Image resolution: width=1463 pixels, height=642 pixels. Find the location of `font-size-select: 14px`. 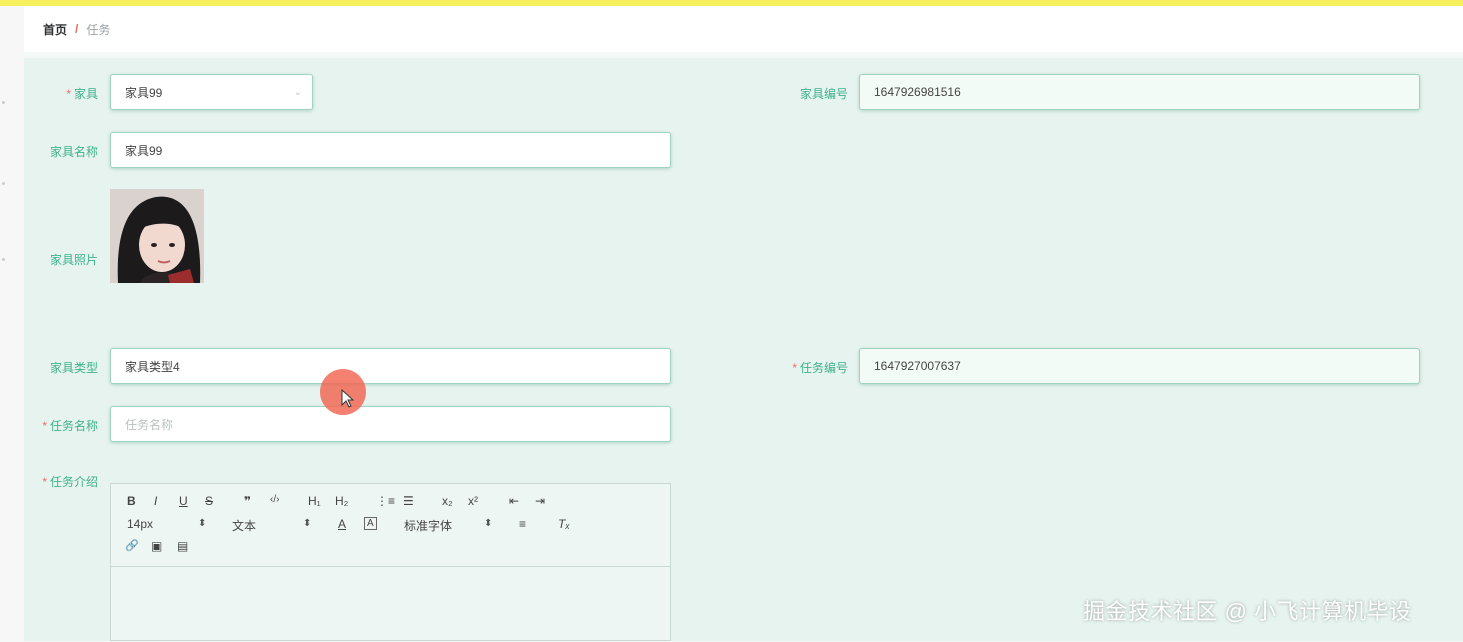

font-size-select: 14px is located at coordinates (140, 524).